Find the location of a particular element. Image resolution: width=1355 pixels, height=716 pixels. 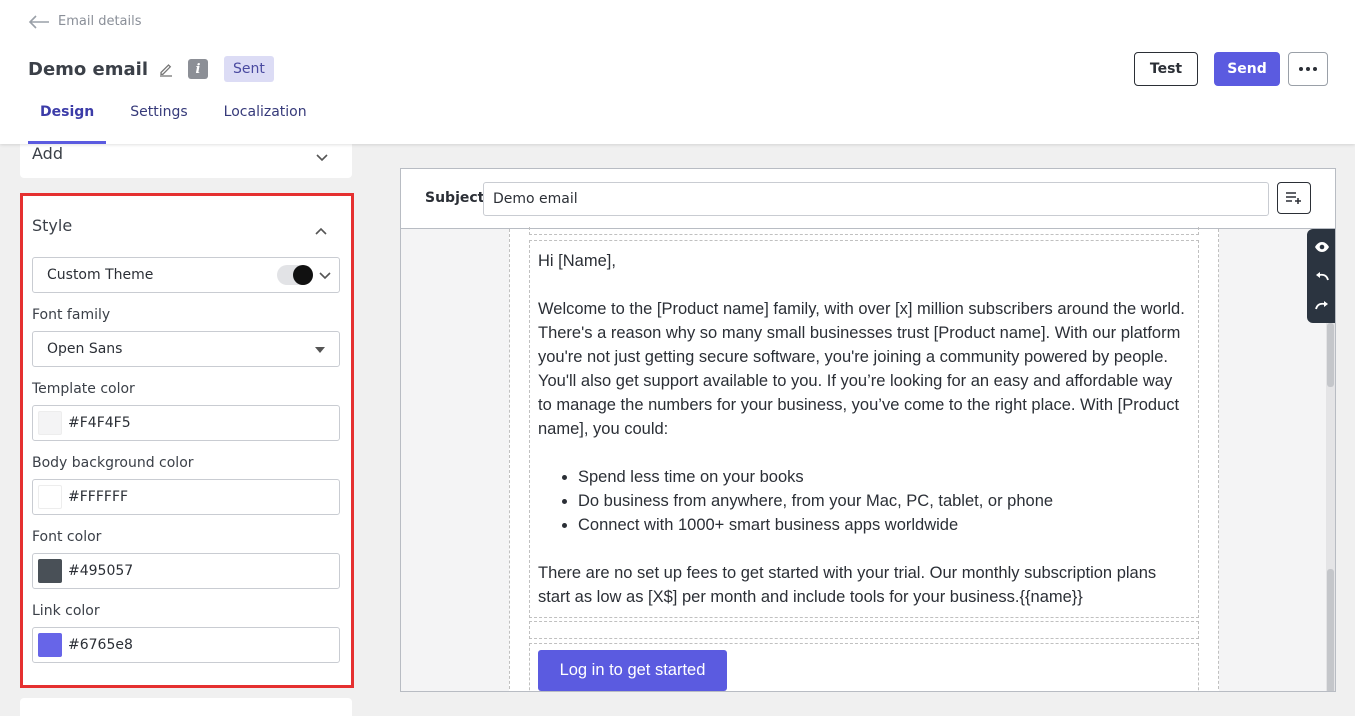

back-link: Email details is located at coordinates (85, 21).